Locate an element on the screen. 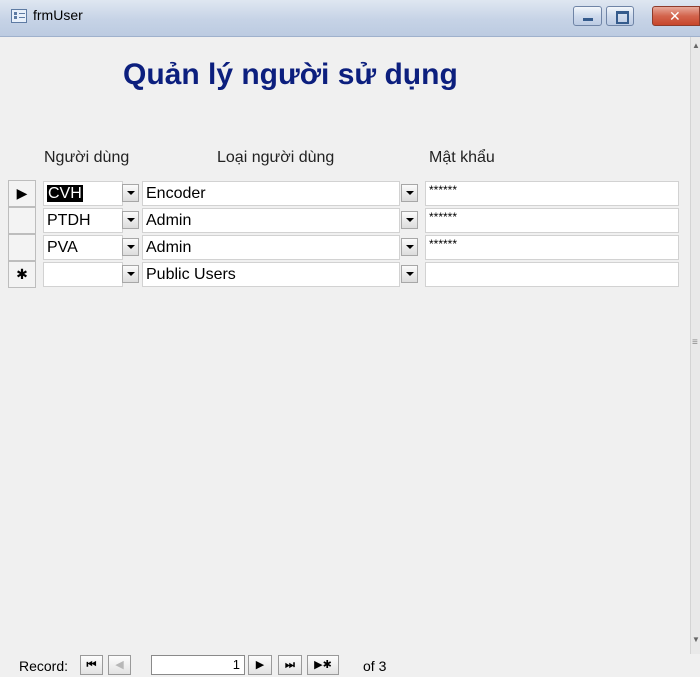  user-field: CVH is located at coordinates (83, 193).